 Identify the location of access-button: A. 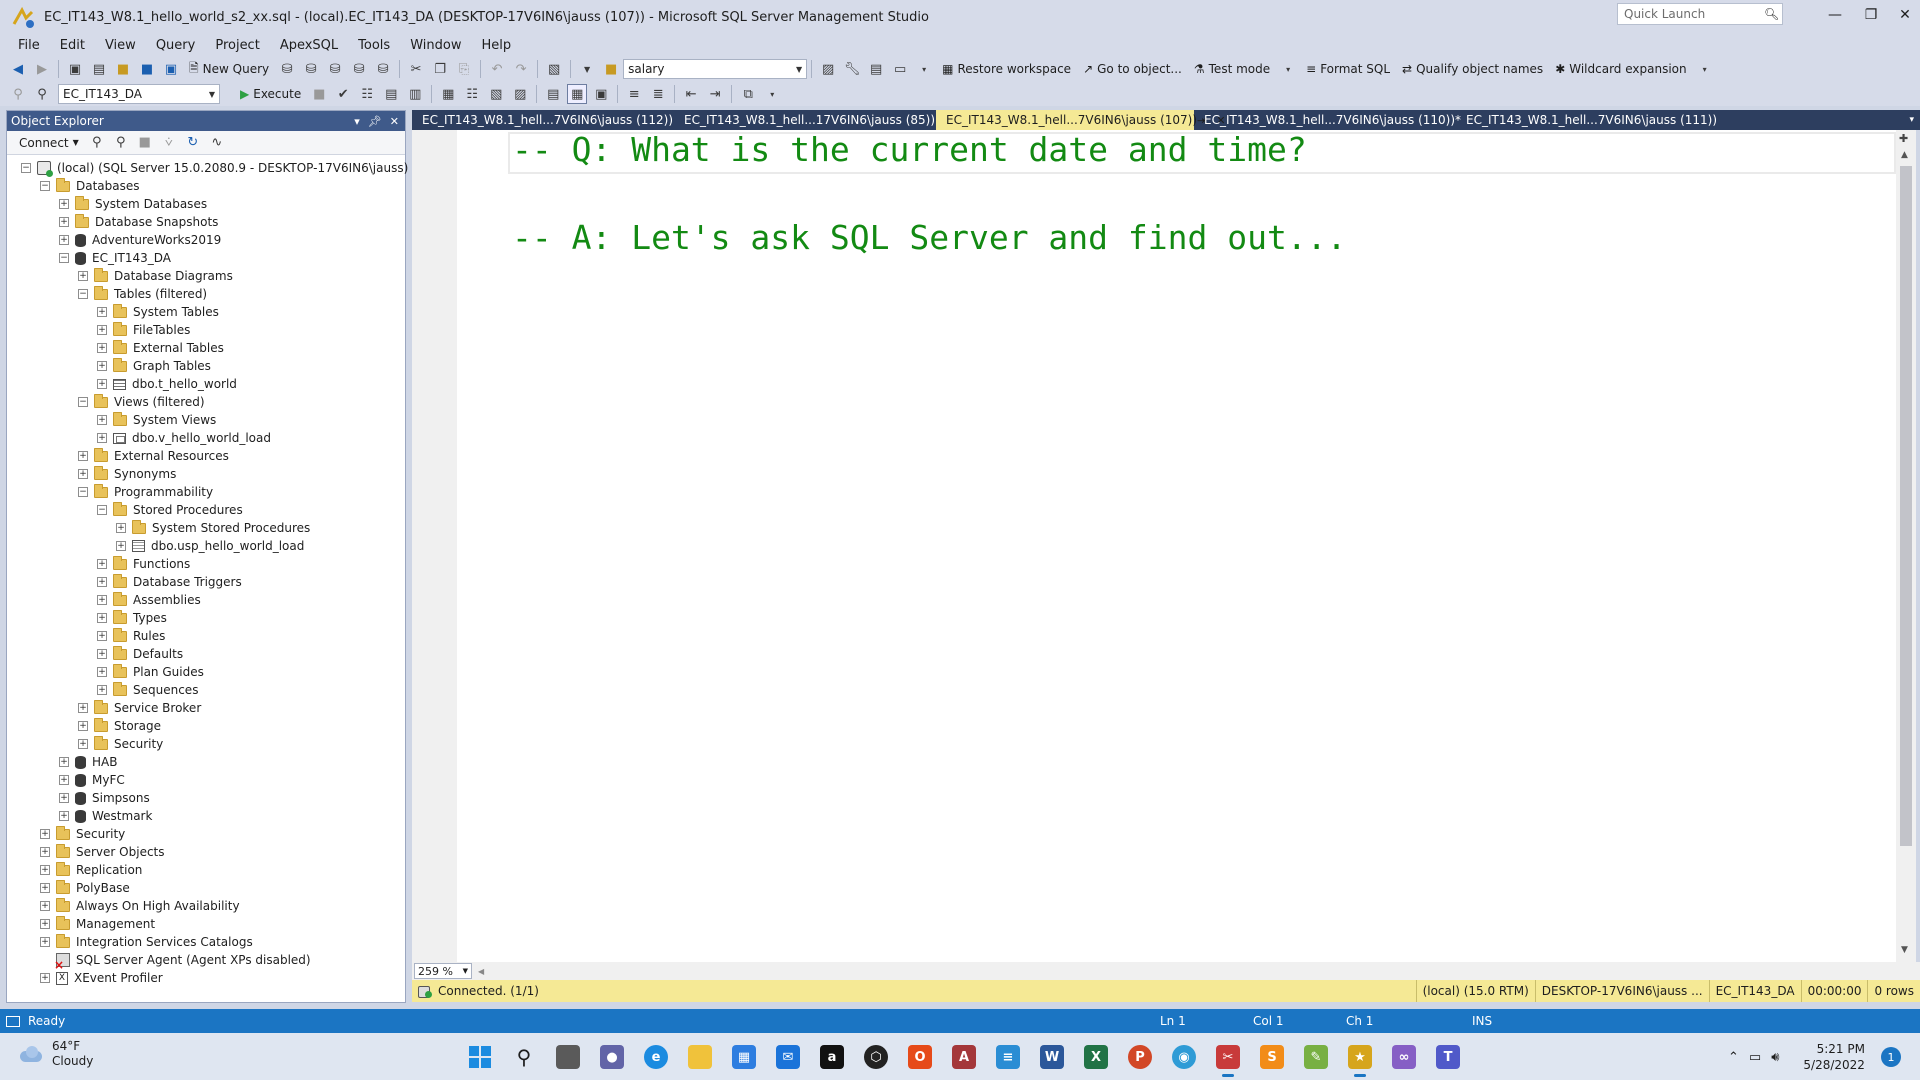
(964, 1057).